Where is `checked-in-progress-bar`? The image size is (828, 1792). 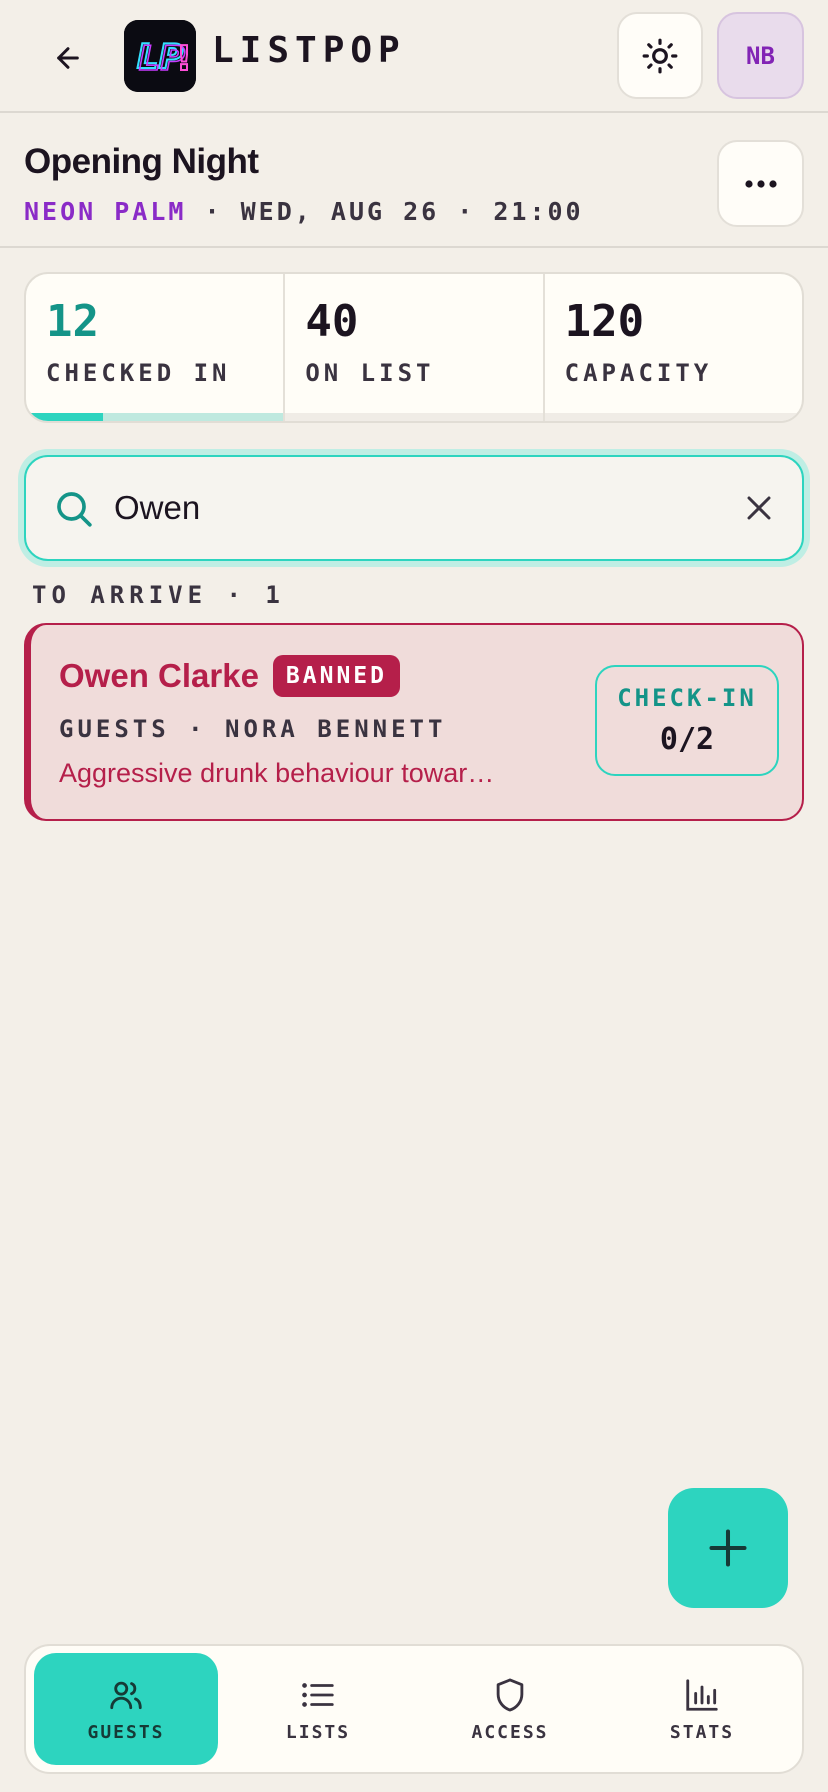 checked-in-progress-bar is located at coordinates (155, 417).